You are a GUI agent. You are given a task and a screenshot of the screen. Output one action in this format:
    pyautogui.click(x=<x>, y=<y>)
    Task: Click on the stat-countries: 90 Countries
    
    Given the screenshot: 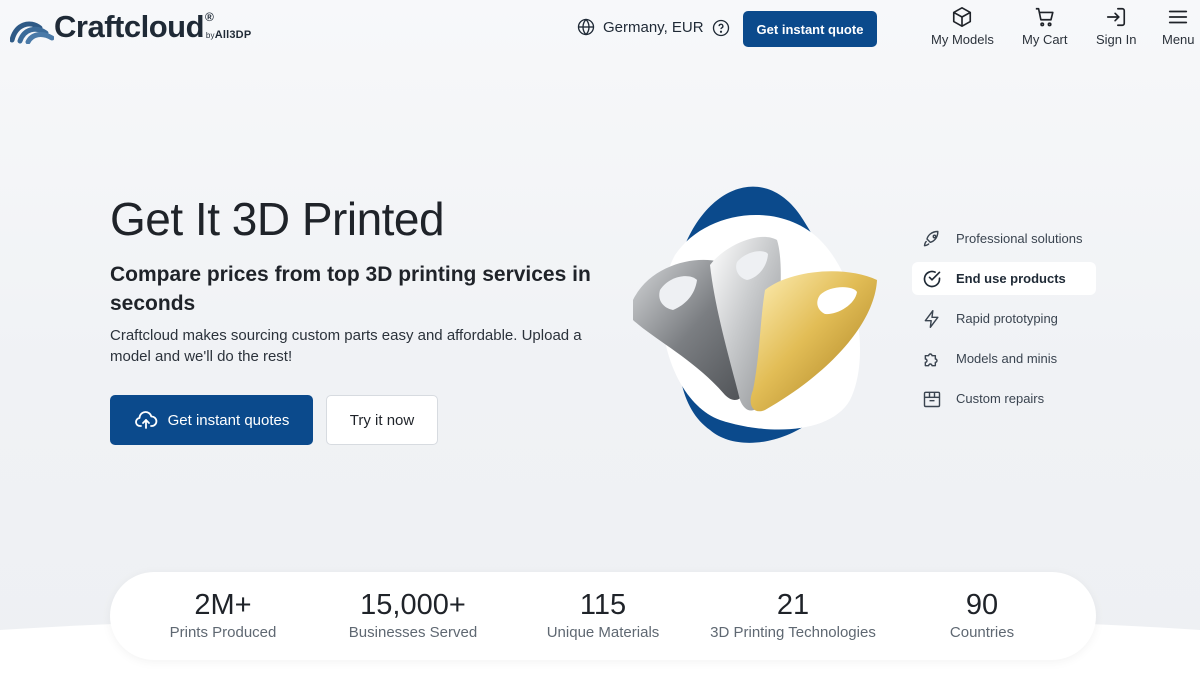 What is the action you would take?
    pyautogui.click(x=982, y=614)
    